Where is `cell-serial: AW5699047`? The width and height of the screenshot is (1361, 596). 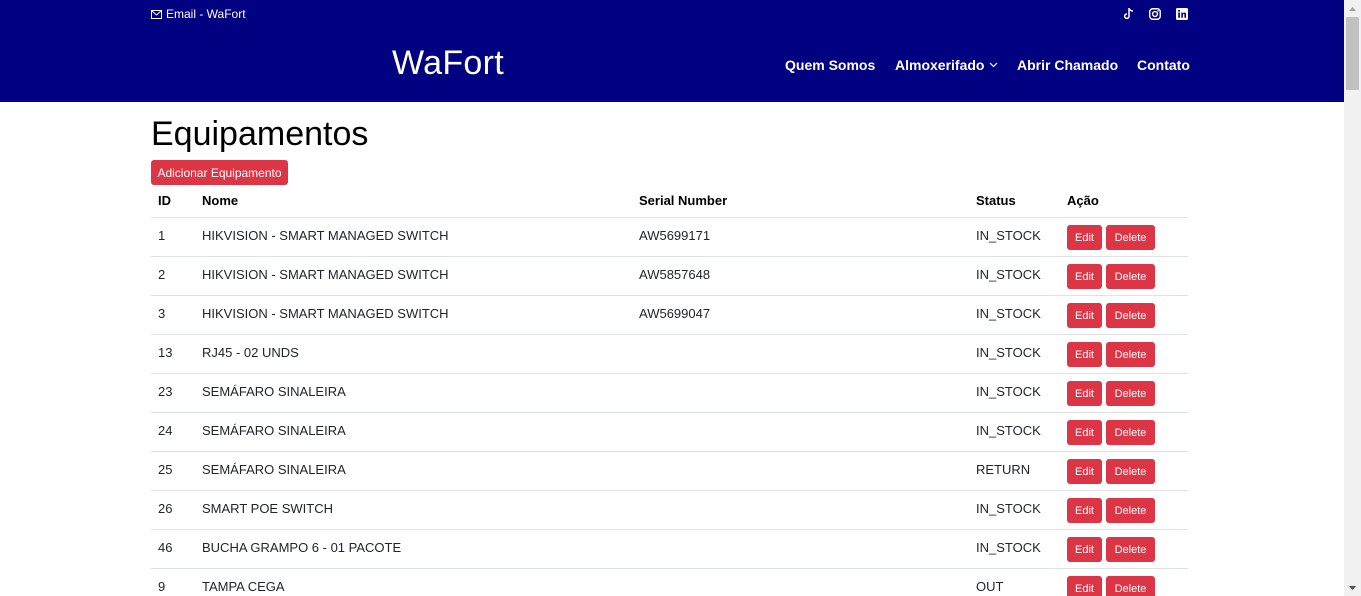
cell-serial: AW5699047 is located at coordinates (675, 313).